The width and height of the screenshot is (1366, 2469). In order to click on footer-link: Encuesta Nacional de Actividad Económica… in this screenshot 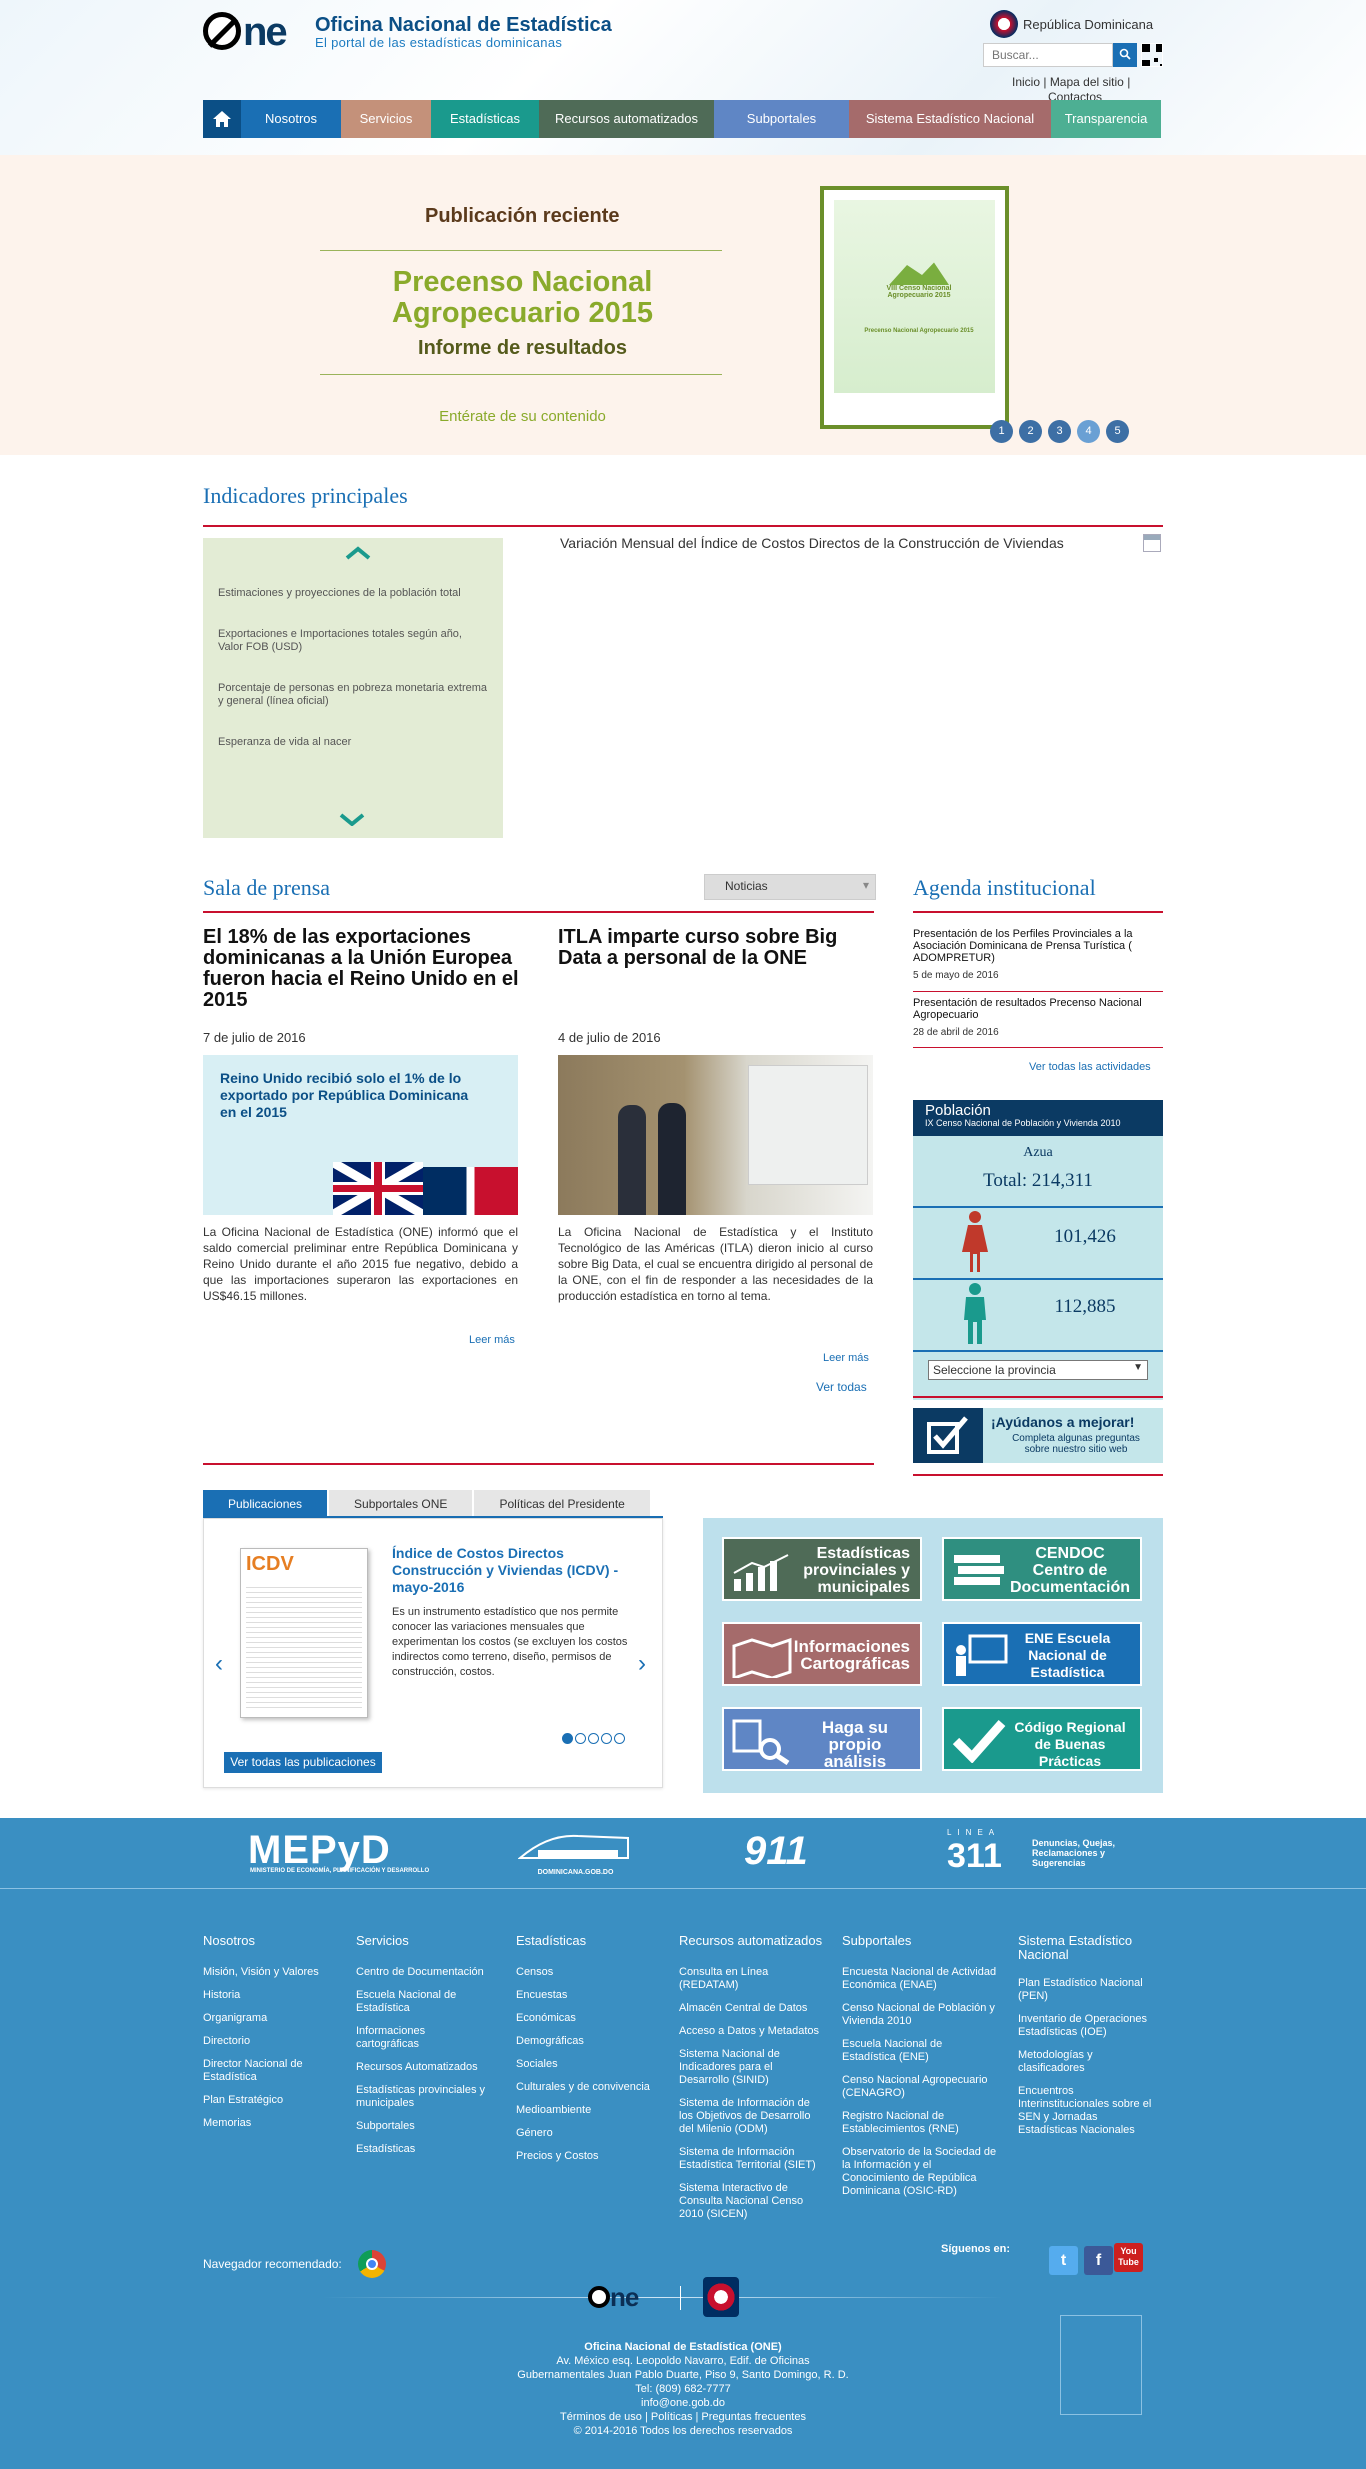, I will do `click(919, 1979)`.